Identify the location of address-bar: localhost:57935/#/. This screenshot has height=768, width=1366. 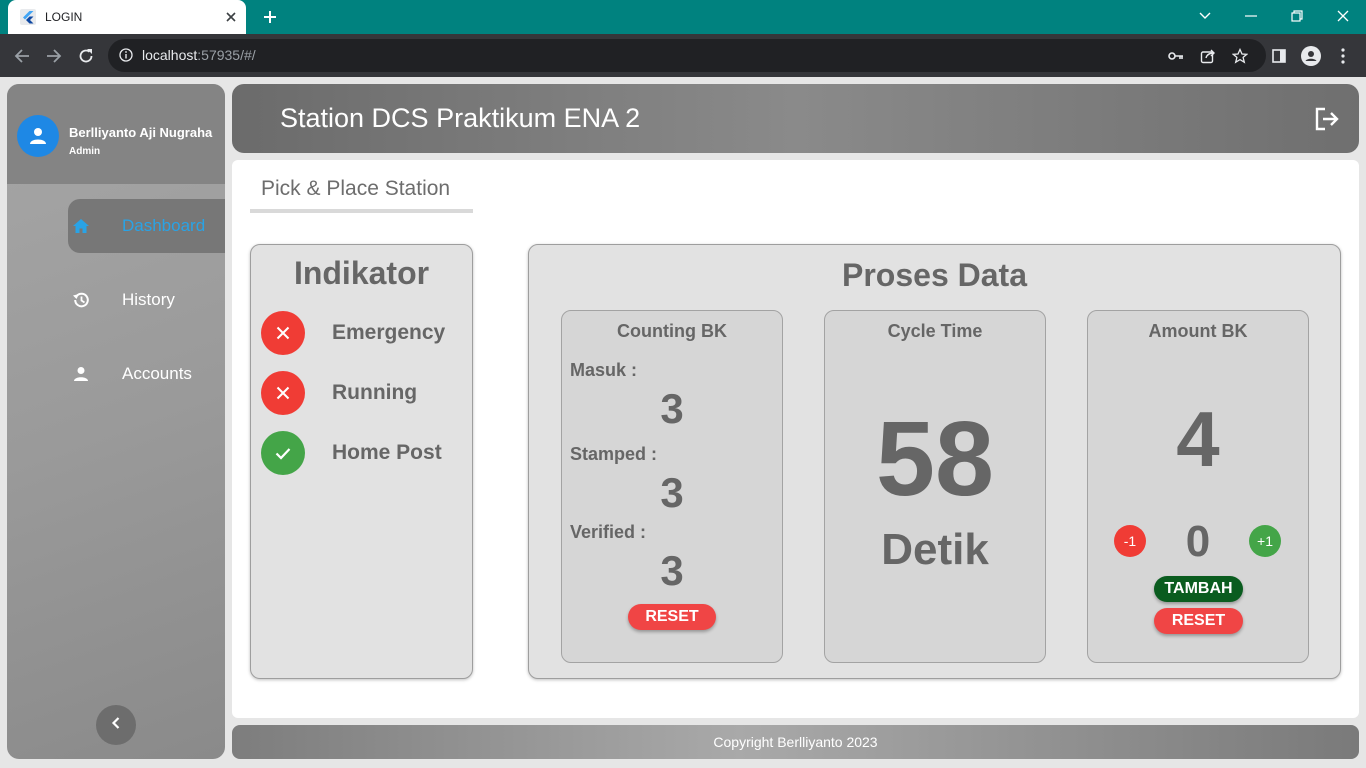
(687, 55).